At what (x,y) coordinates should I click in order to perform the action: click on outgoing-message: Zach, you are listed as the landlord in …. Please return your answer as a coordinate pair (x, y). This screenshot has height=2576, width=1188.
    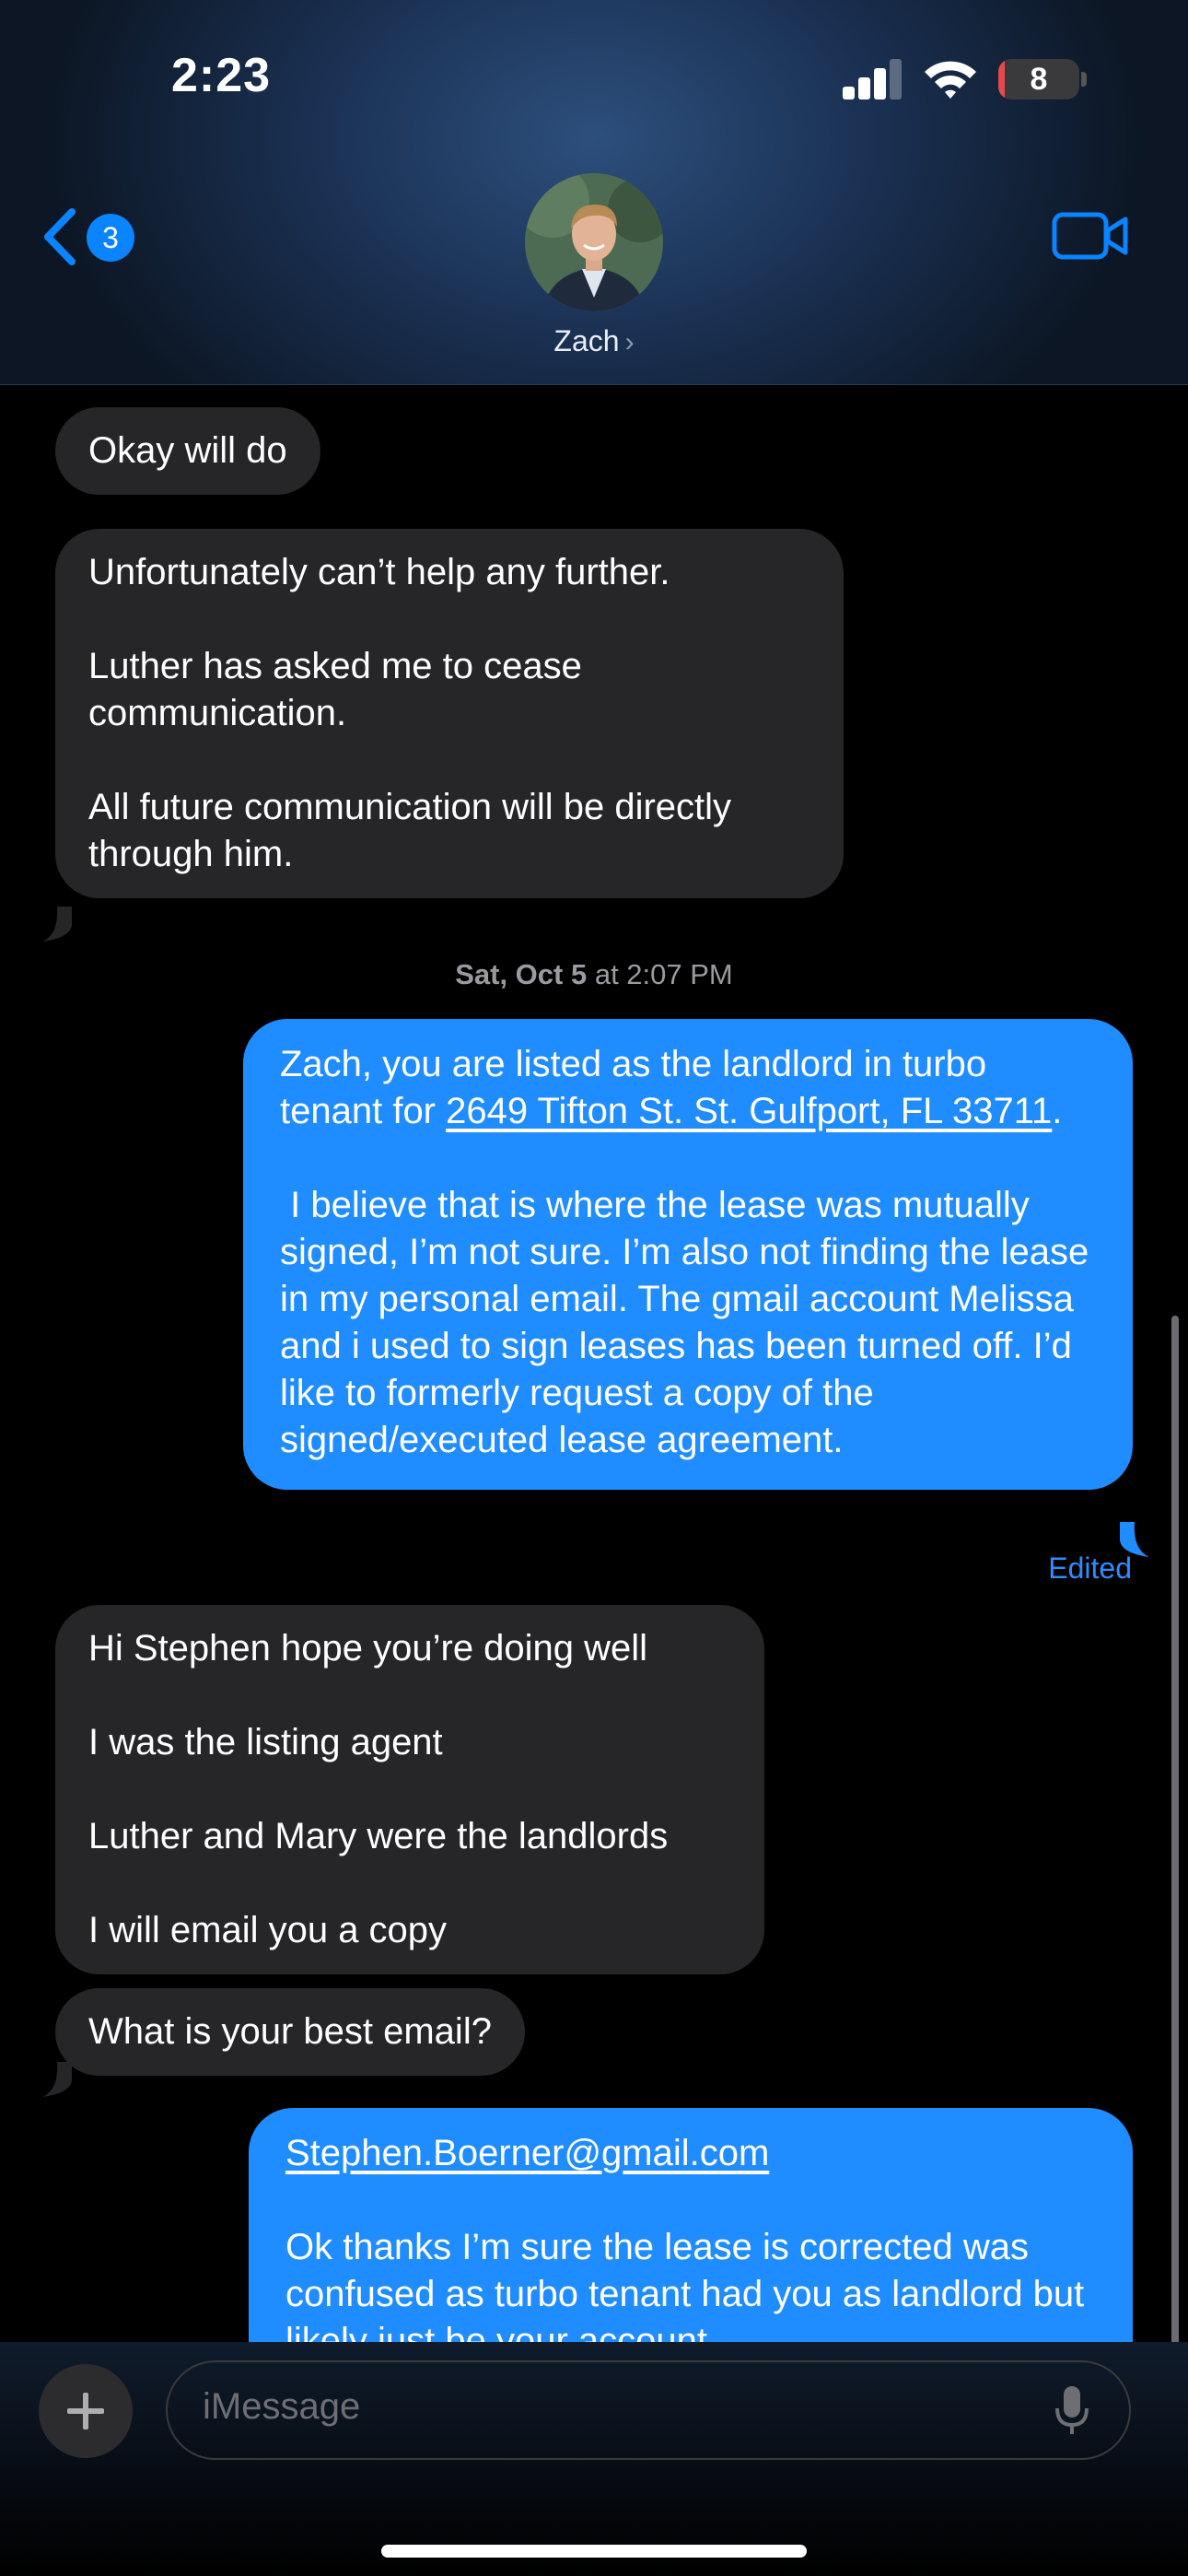
    Looking at the image, I should click on (688, 1254).